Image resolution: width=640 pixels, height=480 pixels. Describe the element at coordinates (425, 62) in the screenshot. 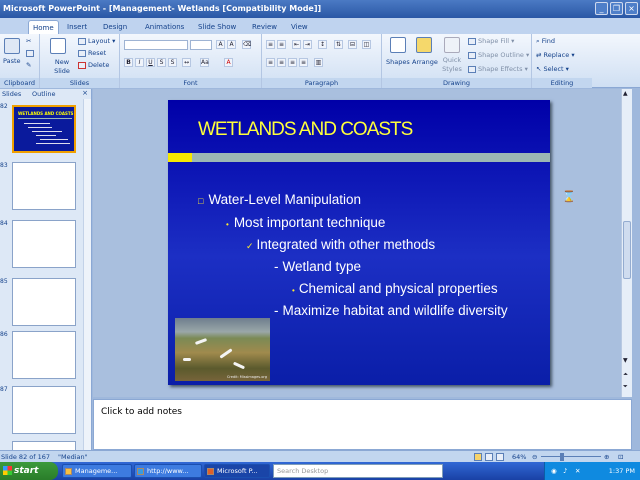

I see `arrange-button: Arrange` at that location.